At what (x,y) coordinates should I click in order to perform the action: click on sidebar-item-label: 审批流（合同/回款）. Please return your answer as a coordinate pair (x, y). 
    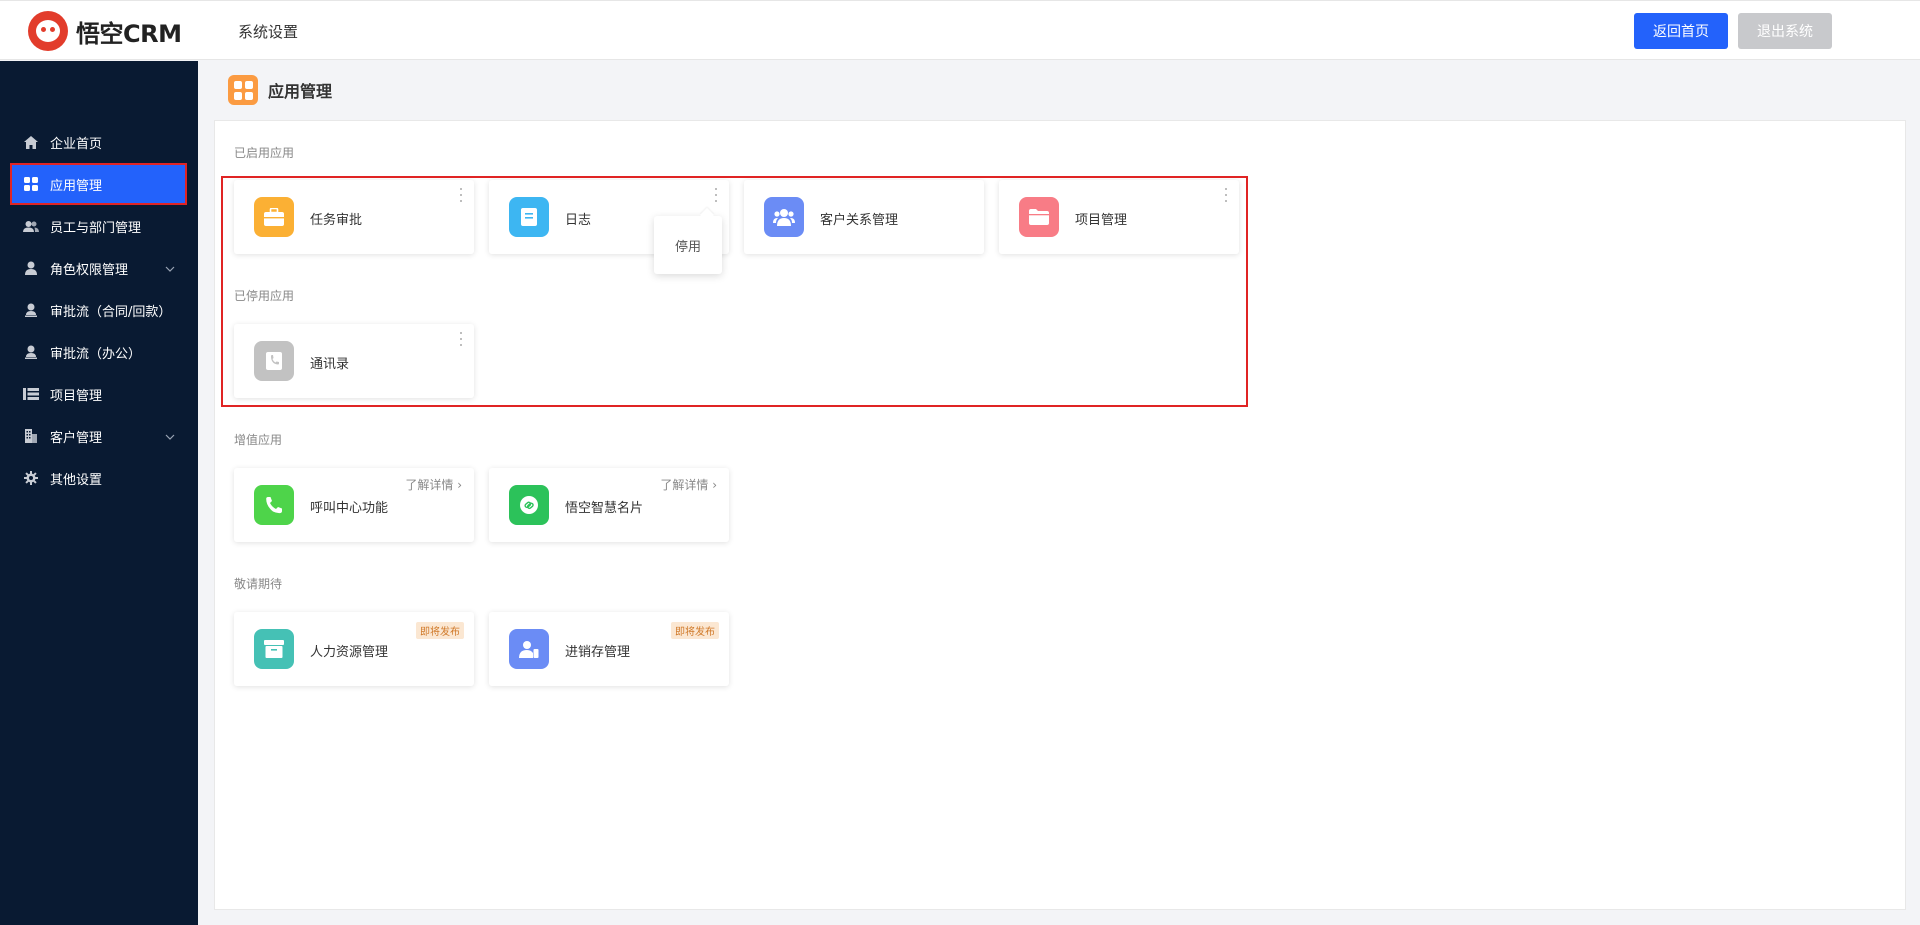
    Looking at the image, I should click on (111, 312).